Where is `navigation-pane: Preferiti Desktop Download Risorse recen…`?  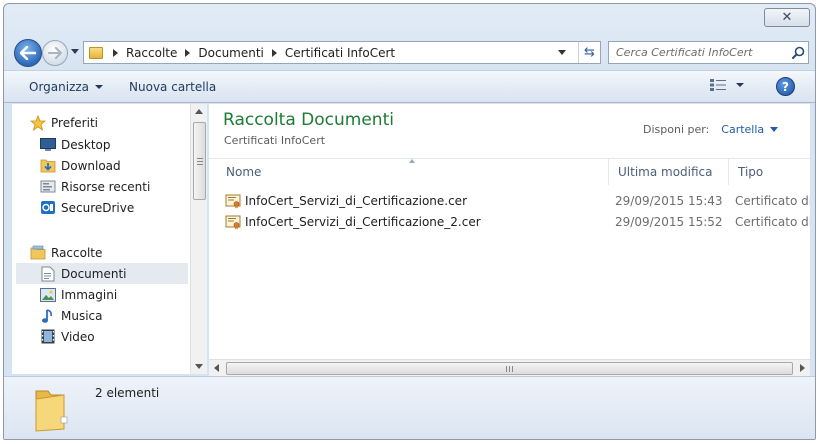
navigation-pane: Preferiti Desktop Download Risorse recen… is located at coordinates (109, 239).